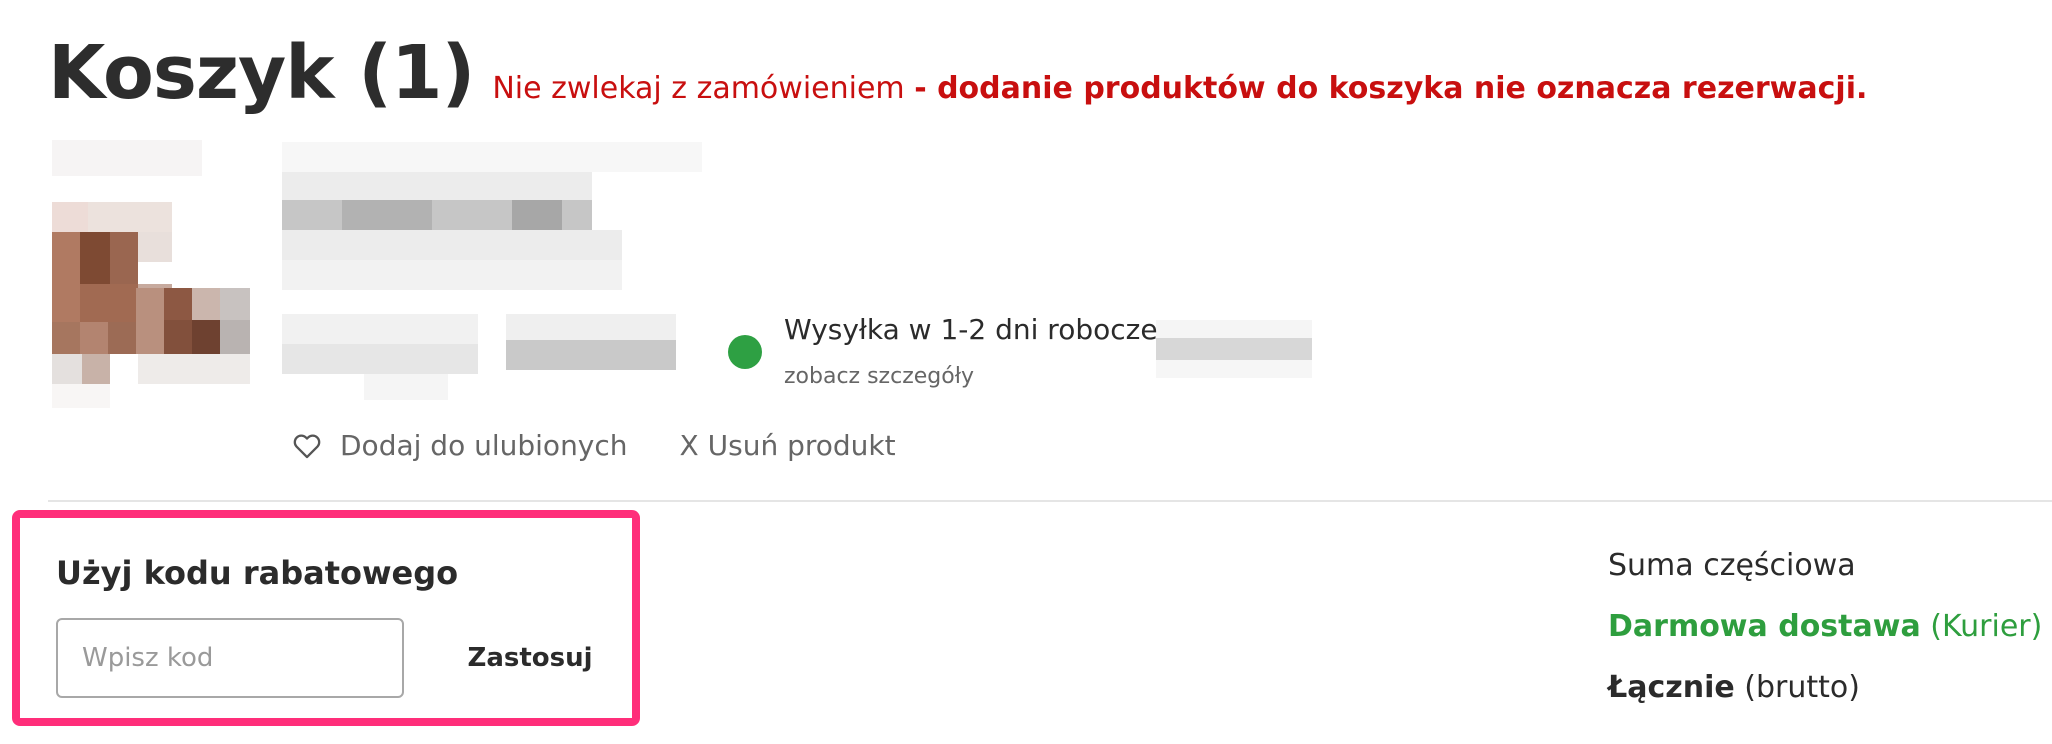  What do you see at coordinates (745, 352) in the screenshot?
I see `status-dot-icon` at bounding box center [745, 352].